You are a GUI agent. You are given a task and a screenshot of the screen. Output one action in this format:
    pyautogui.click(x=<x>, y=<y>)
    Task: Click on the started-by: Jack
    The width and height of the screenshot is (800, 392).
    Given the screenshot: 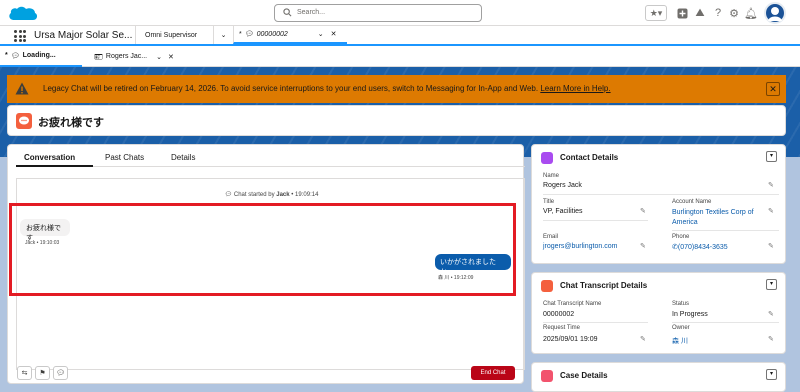 What is the action you would take?
    pyautogui.click(x=283, y=195)
    